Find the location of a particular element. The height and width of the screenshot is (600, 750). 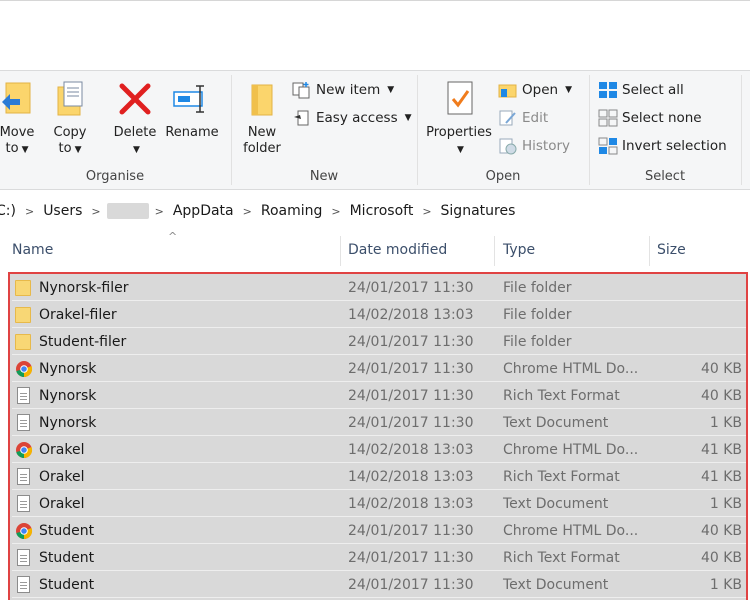

move-to-button: Move to ▼ is located at coordinates (21, 117).